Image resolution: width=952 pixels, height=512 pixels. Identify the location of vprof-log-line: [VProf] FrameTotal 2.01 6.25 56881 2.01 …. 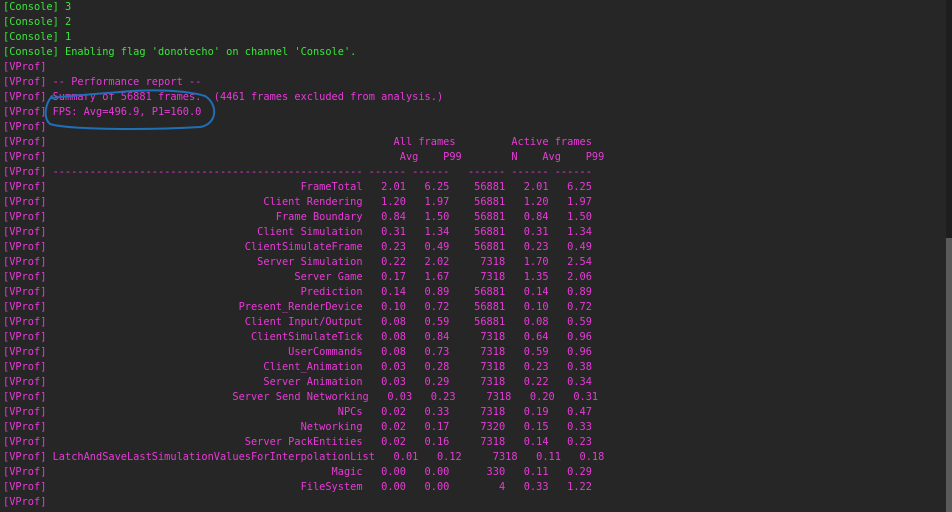
(297, 187).